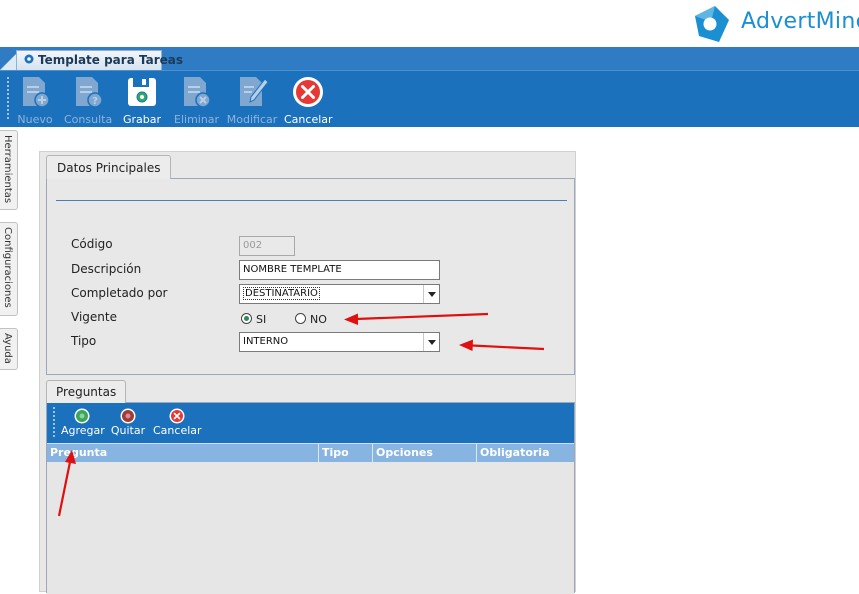  What do you see at coordinates (261, 319) in the screenshot?
I see `radio-label: SI` at bounding box center [261, 319].